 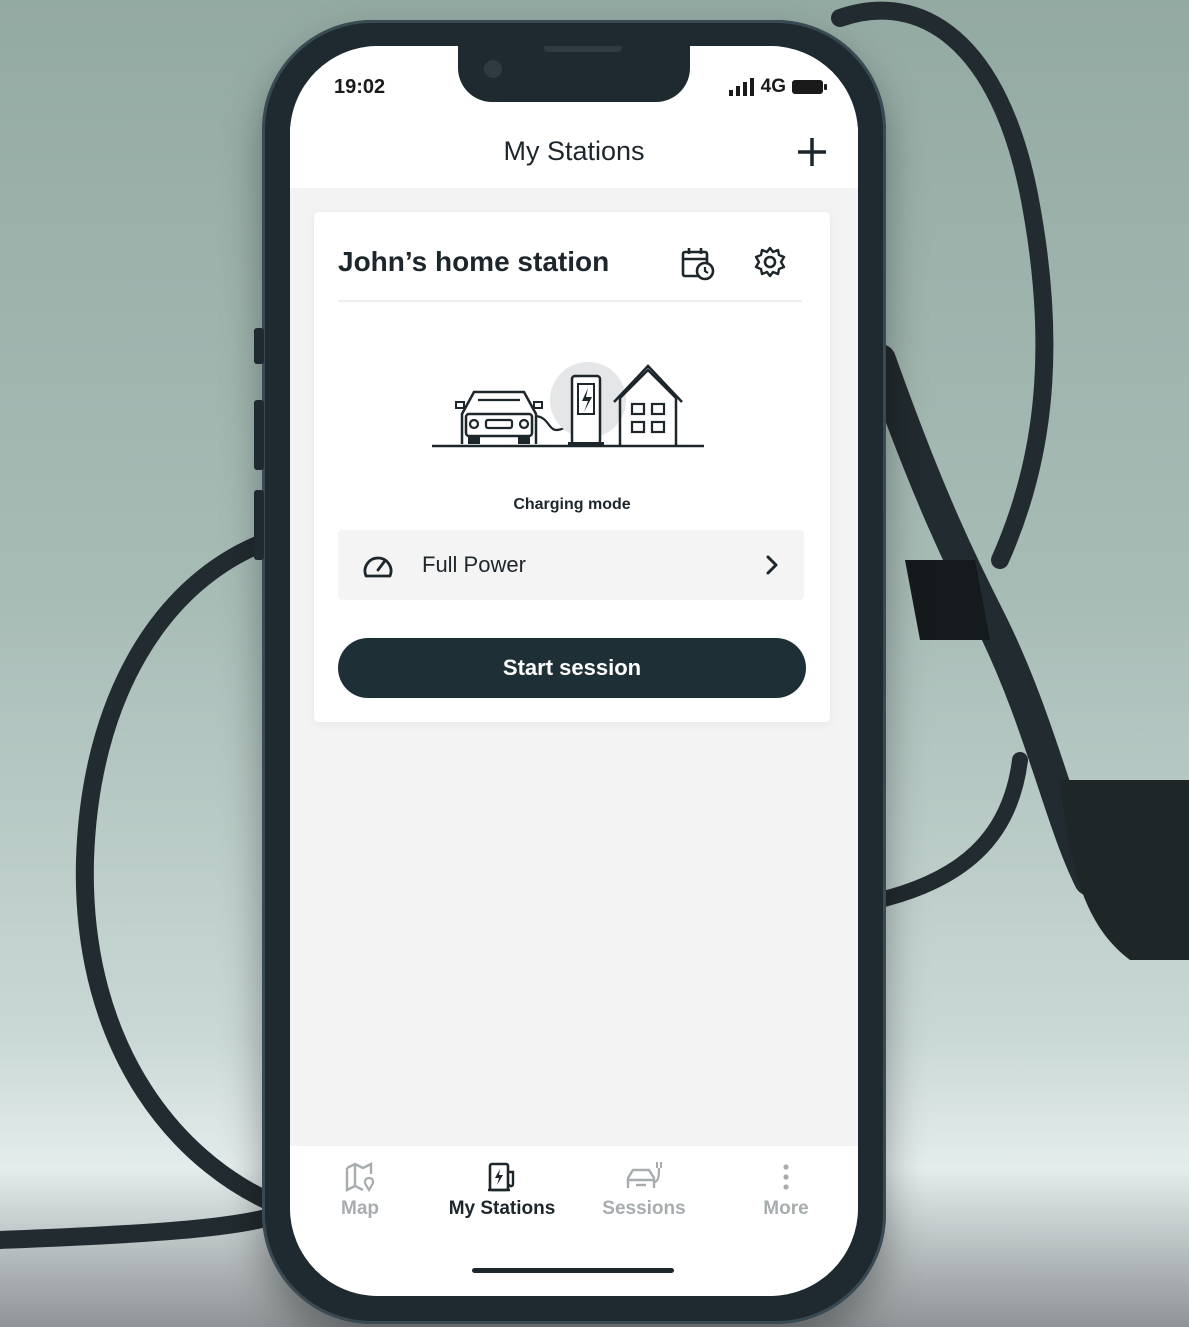 What do you see at coordinates (572, 504) in the screenshot?
I see `charging-mode-label: Charging mode` at bounding box center [572, 504].